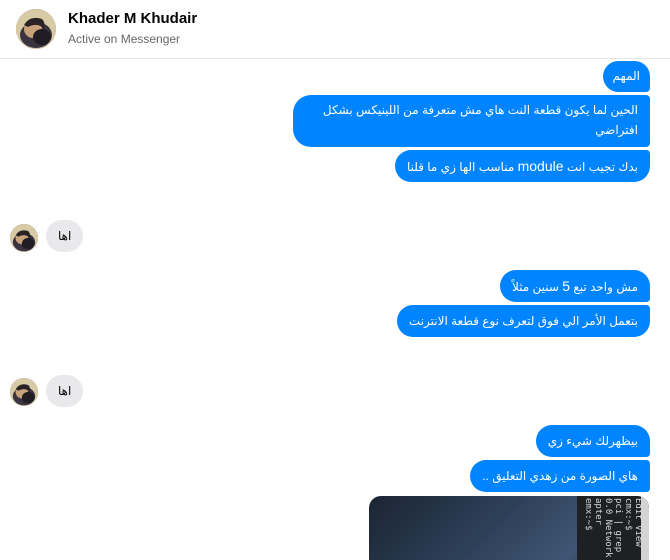  I want to click on message-bubble-outgoing: المهم, so click(626, 76).